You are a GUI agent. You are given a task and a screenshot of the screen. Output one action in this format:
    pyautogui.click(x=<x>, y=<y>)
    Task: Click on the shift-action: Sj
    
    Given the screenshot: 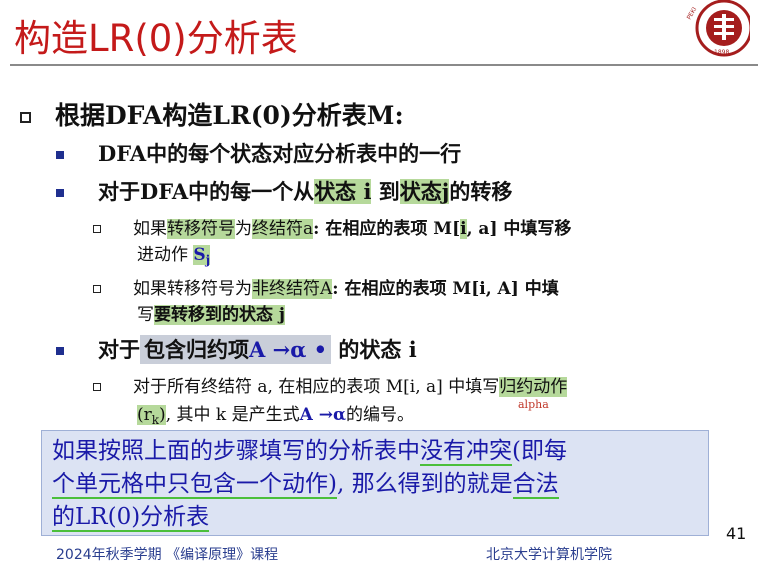 What is the action you would take?
    pyautogui.click(x=202, y=256)
    